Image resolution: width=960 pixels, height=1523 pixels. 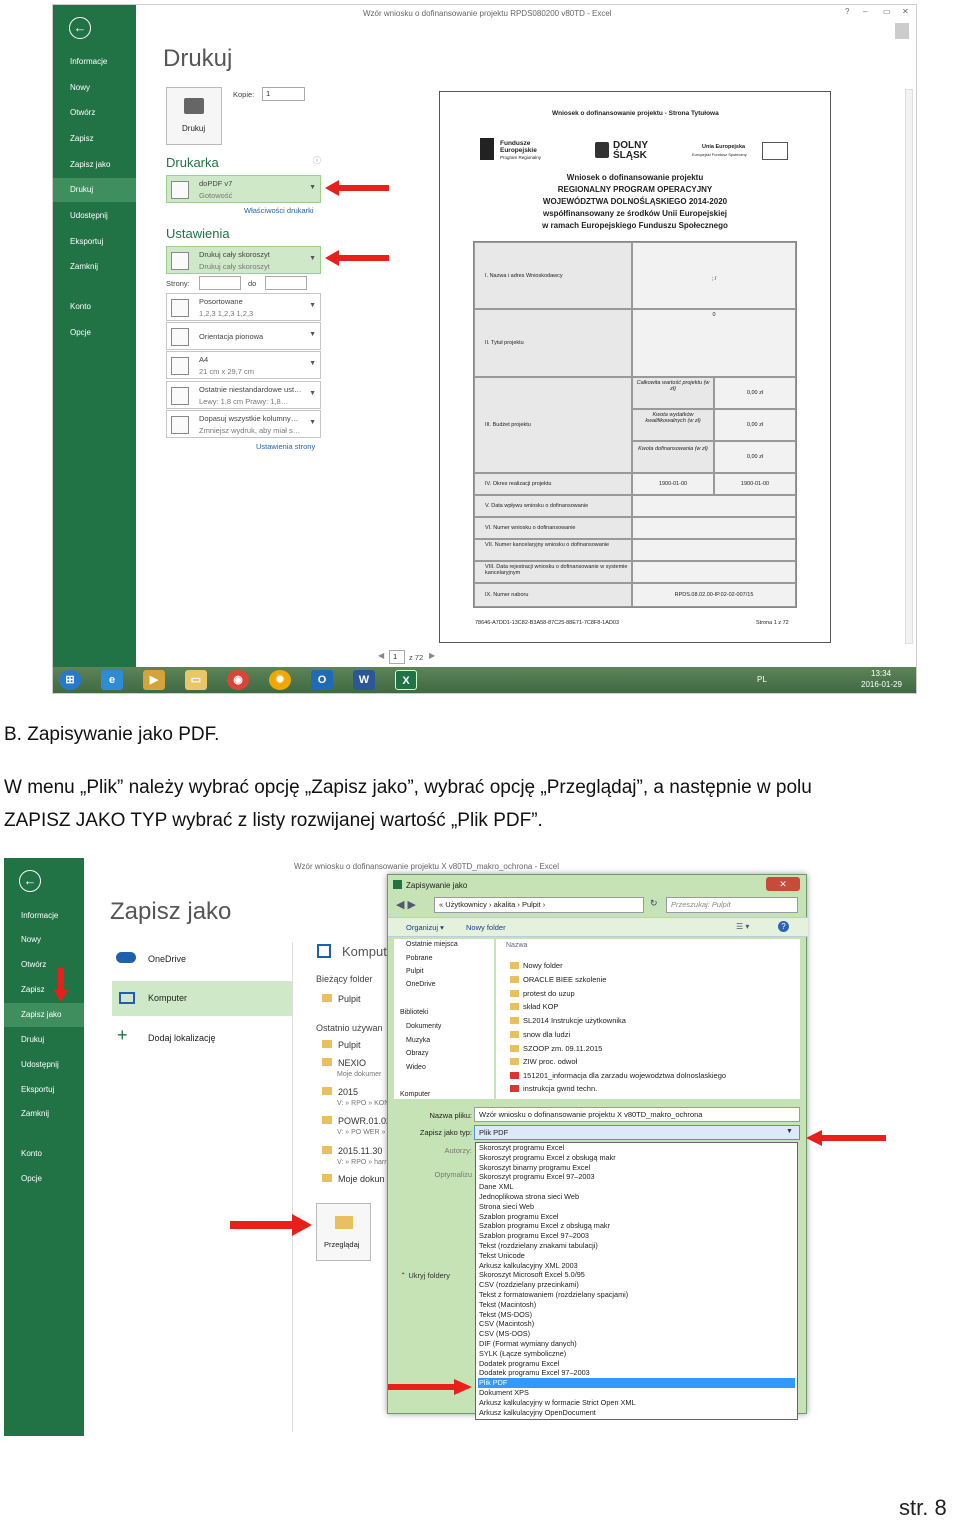 What do you see at coordinates (112, 680) in the screenshot?
I see `ie-icon: e` at bounding box center [112, 680].